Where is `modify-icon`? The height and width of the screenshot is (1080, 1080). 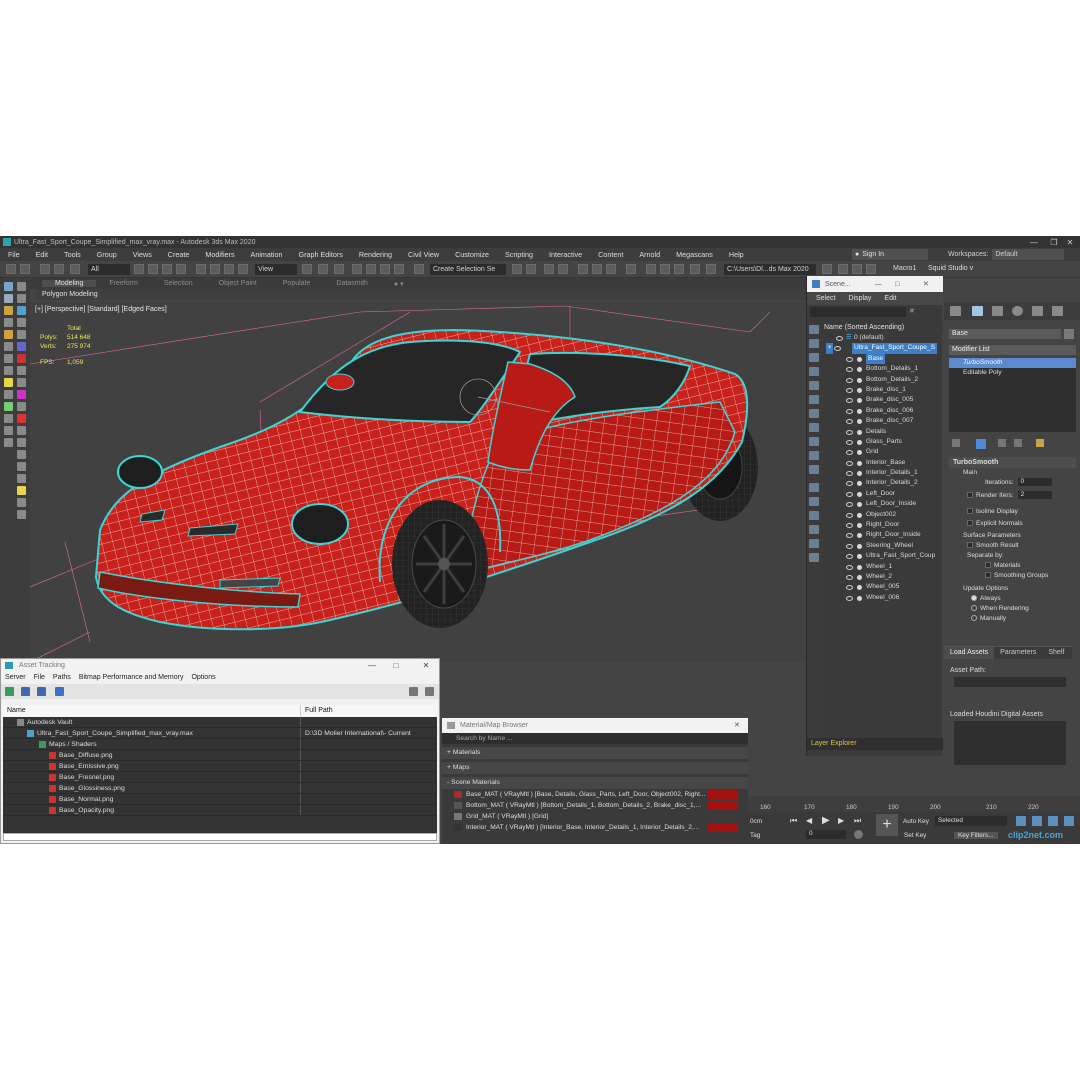
modify-icon is located at coordinates (21, 286).